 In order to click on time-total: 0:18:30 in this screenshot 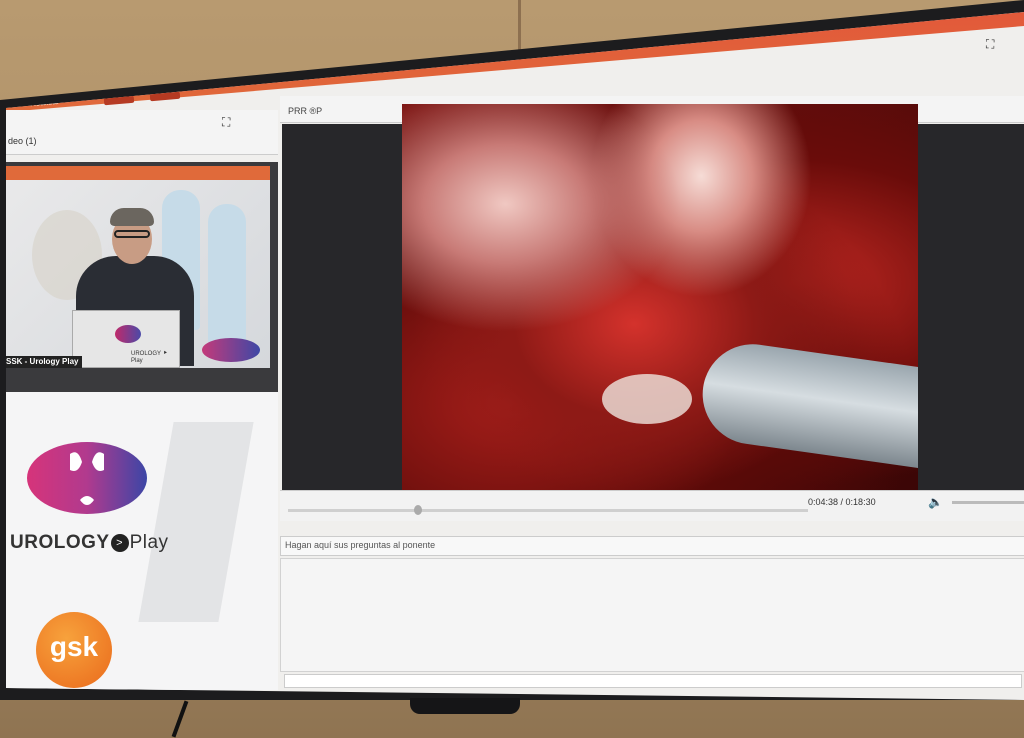, I will do `click(860, 502)`.